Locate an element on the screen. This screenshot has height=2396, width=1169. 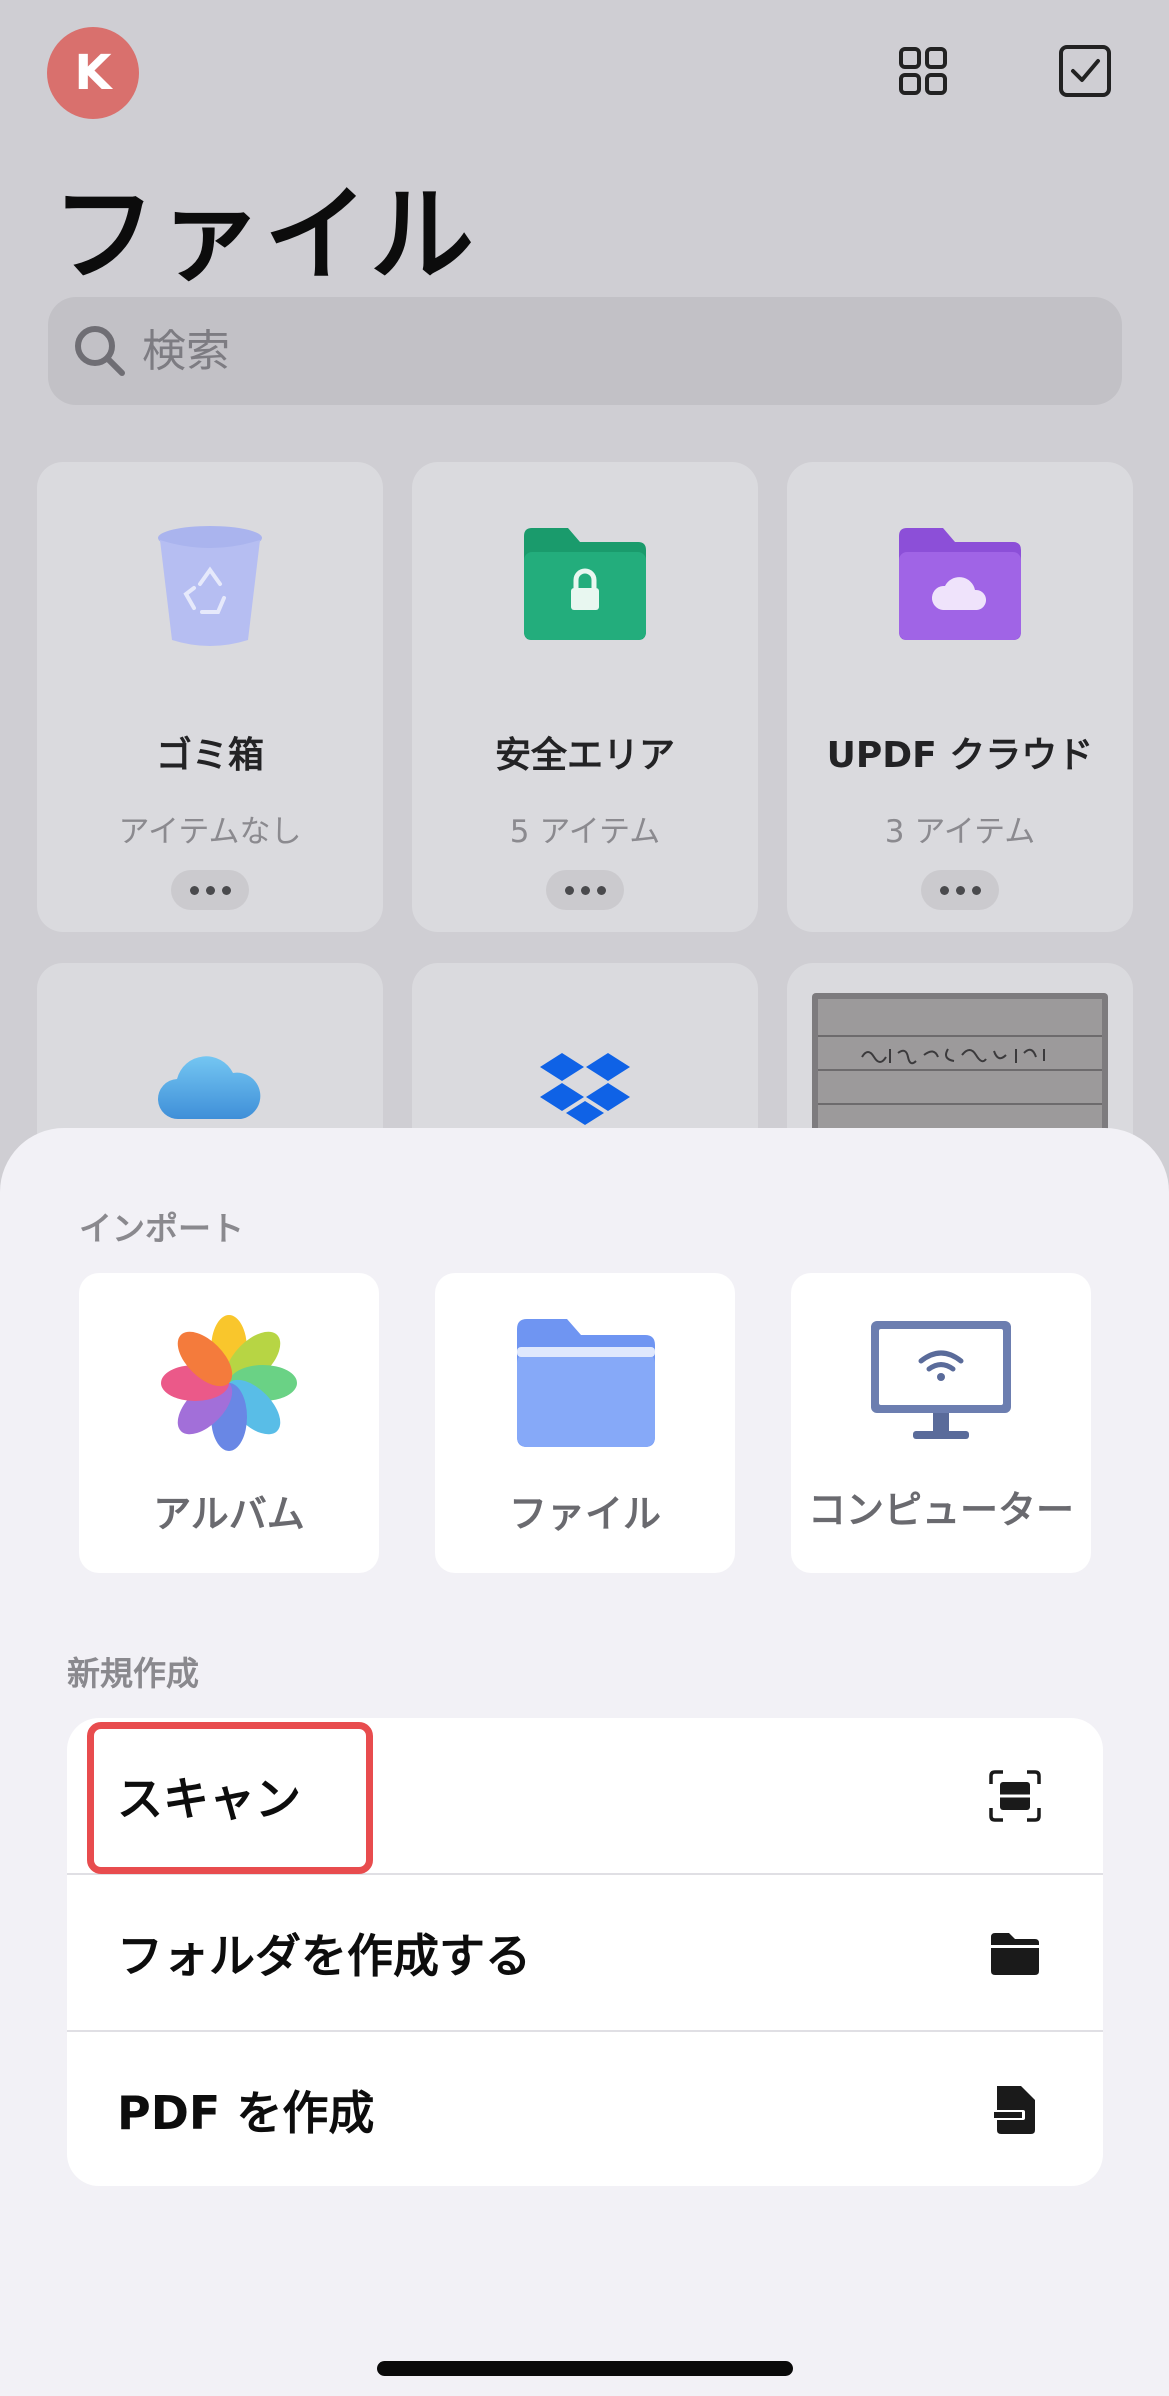
create-folder-row: フォルダを作成する is located at coordinates (585, 1953).